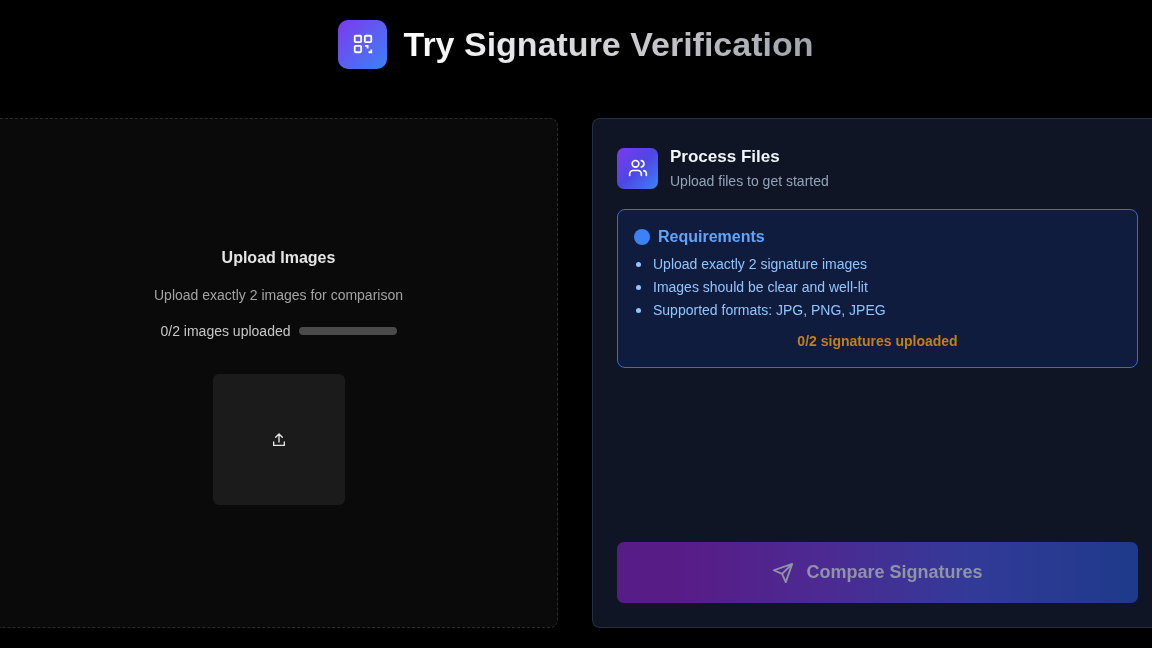  What do you see at coordinates (363, 44) in the screenshot?
I see `logo-icon` at bounding box center [363, 44].